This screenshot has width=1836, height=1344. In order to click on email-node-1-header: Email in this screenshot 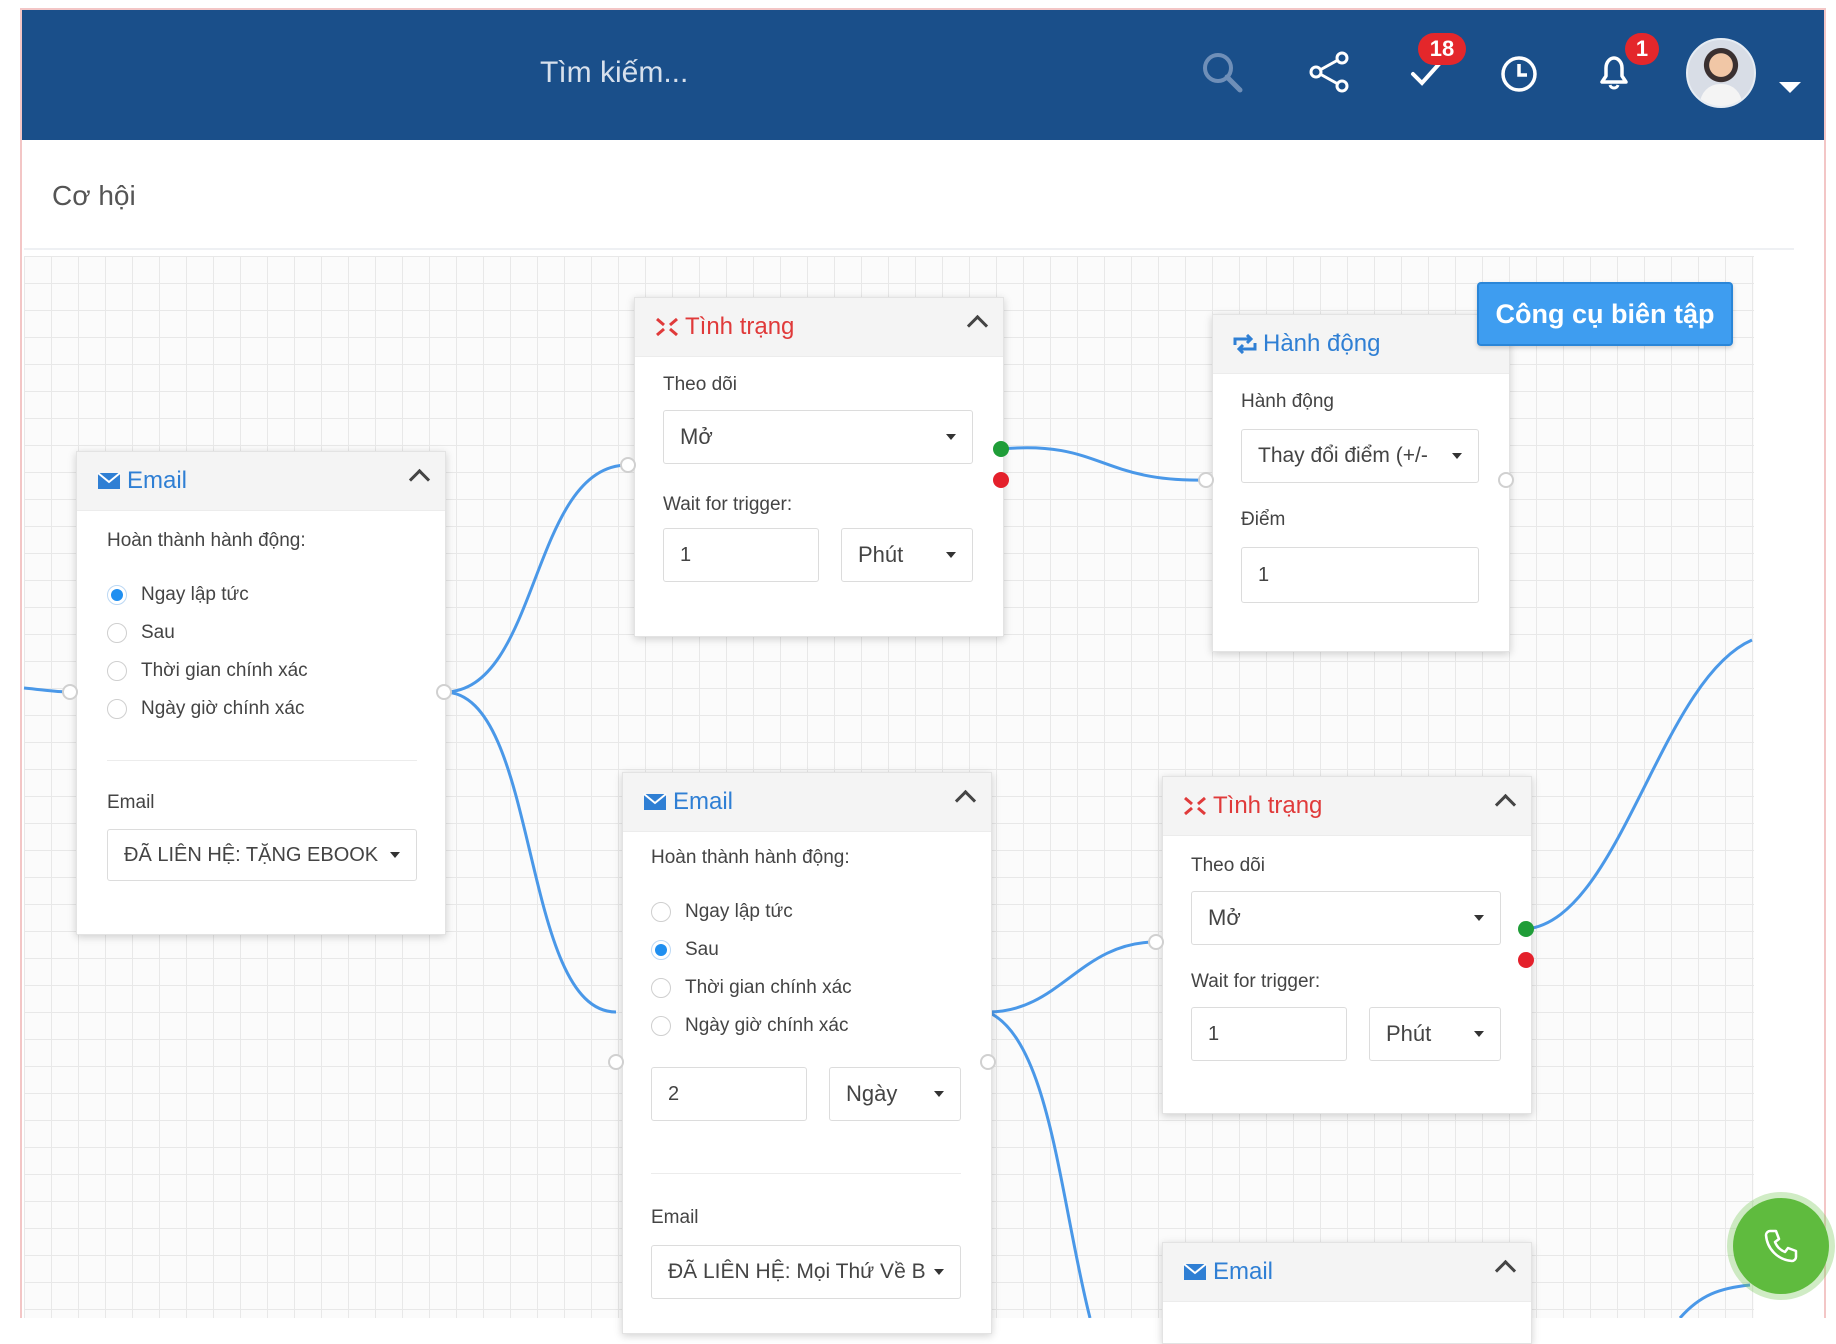, I will do `click(261, 481)`.